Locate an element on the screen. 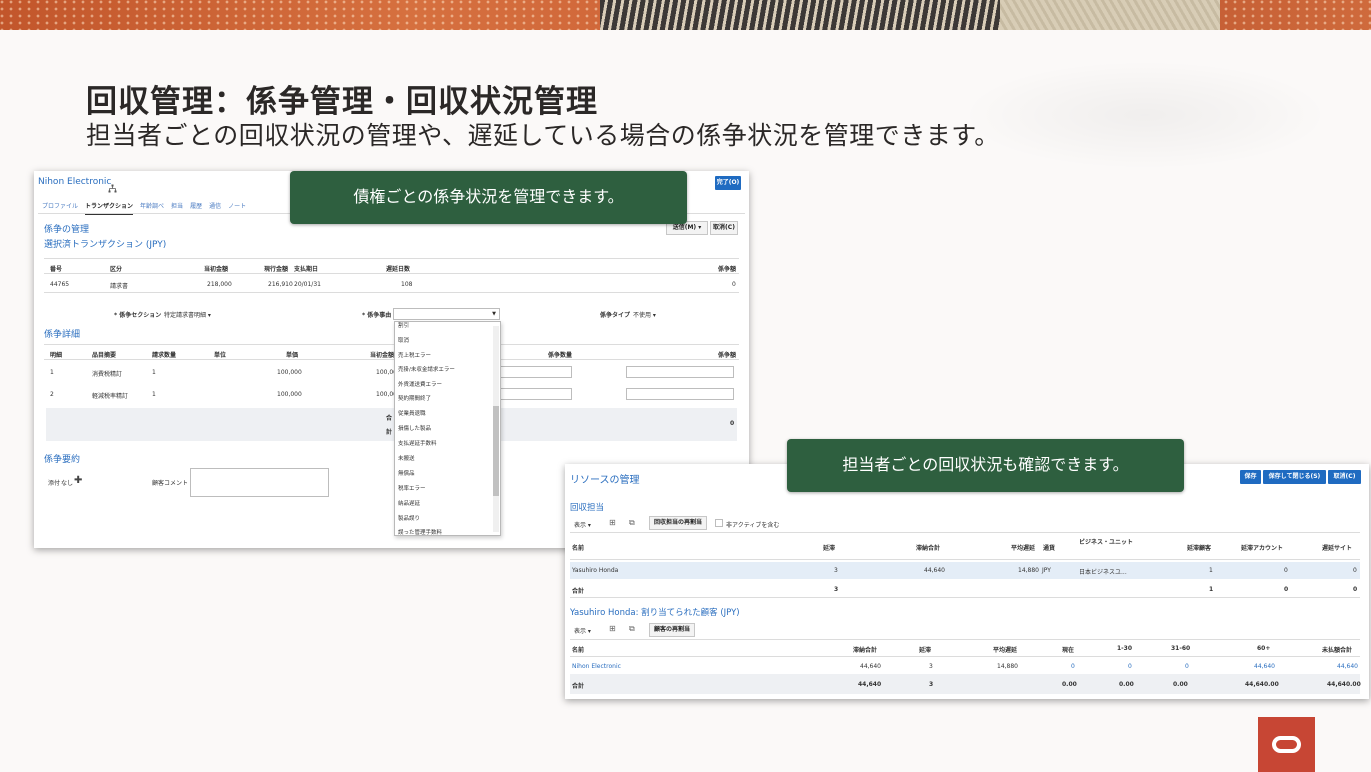 This screenshot has width=1371, height=772. section-title-detail: 係争詳細 is located at coordinates (62, 335).